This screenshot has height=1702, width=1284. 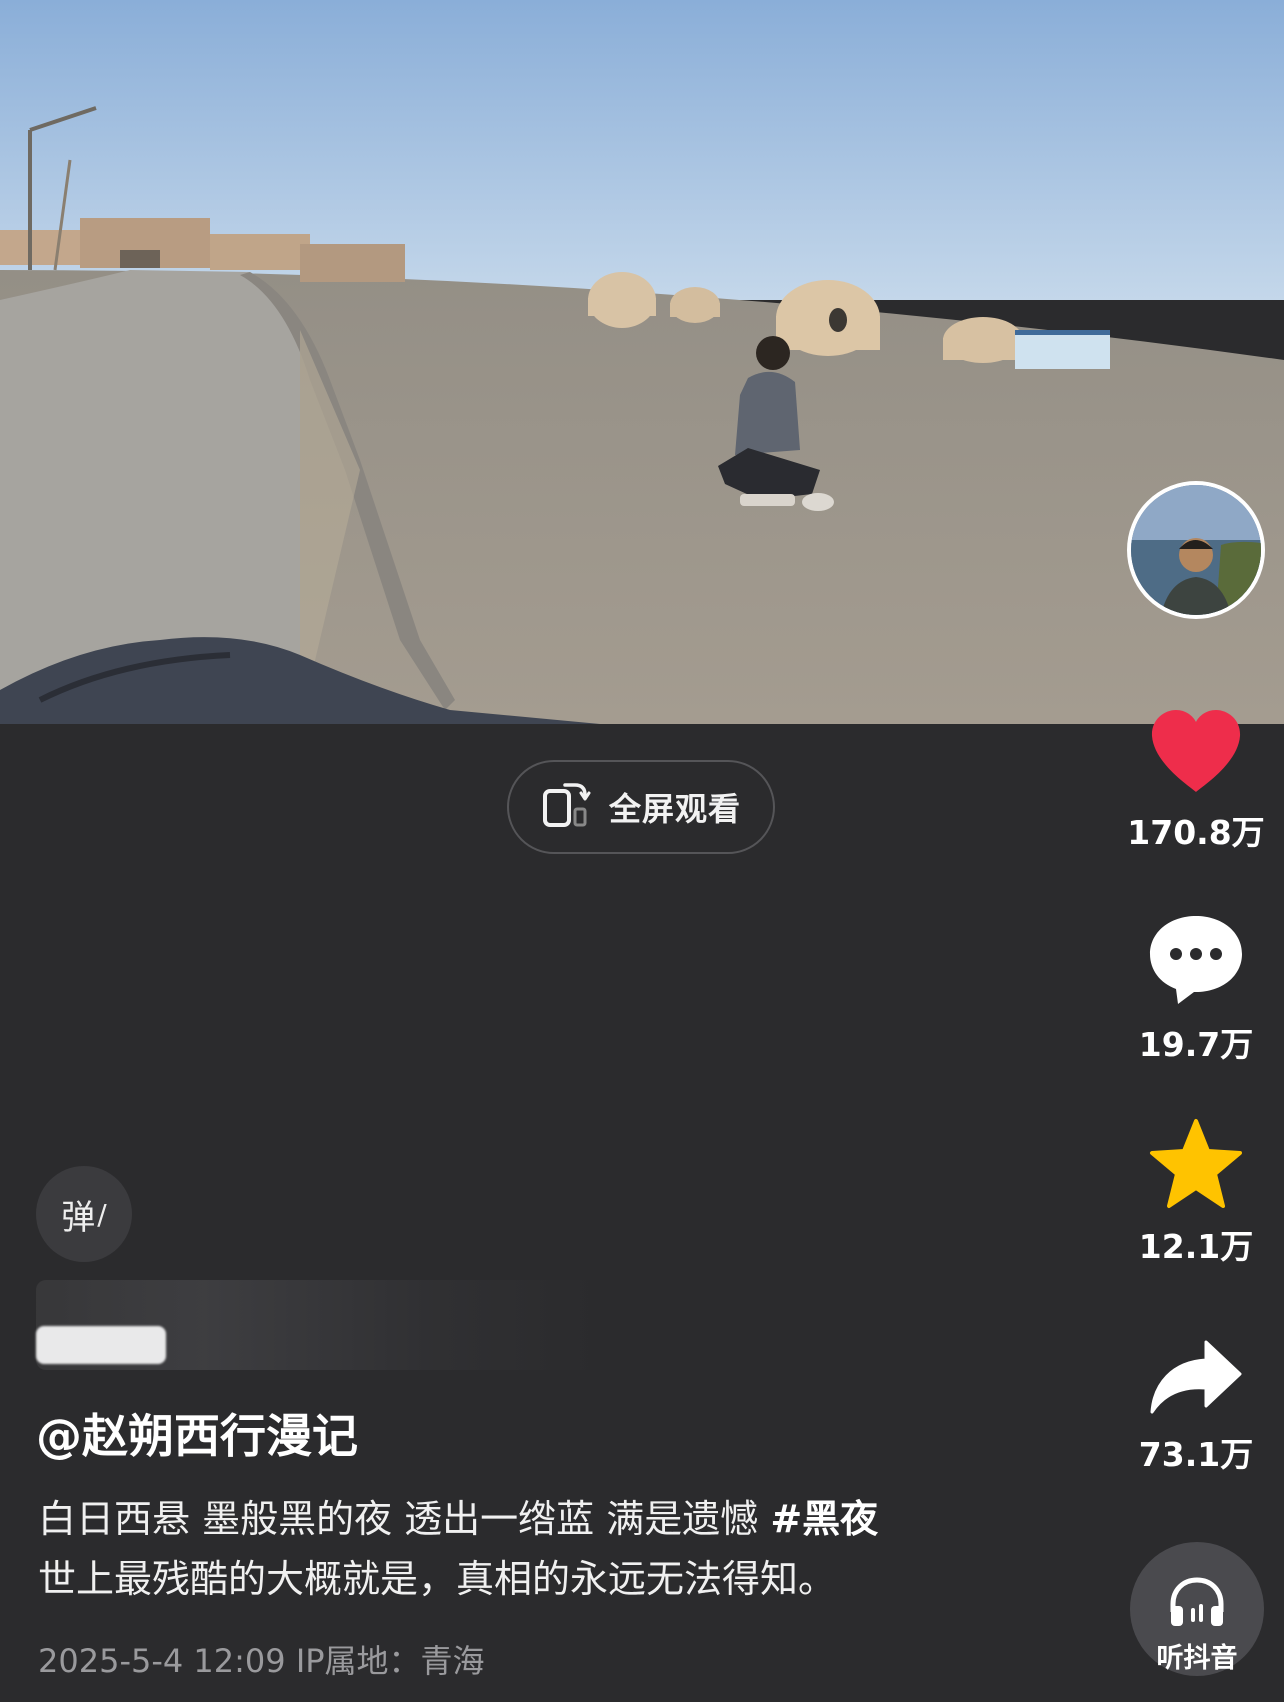 I want to click on comment-button: 19.7万, so click(x=1196, y=989).